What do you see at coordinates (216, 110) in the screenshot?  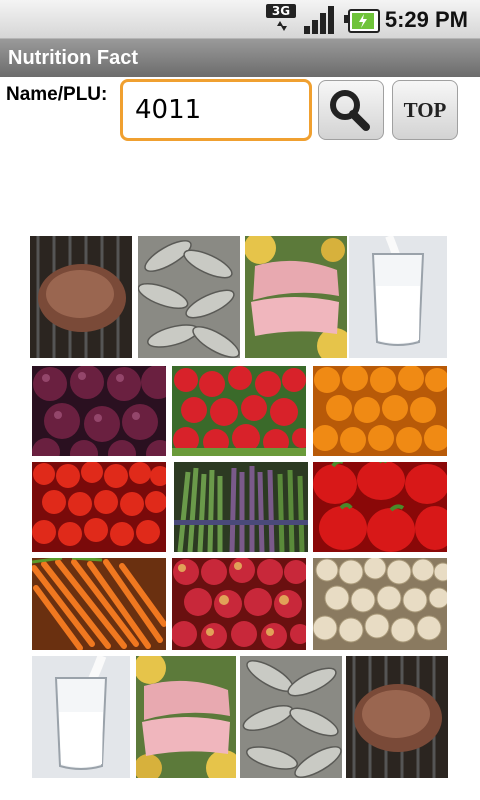 I see `plu-search-input: 4011` at bounding box center [216, 110].